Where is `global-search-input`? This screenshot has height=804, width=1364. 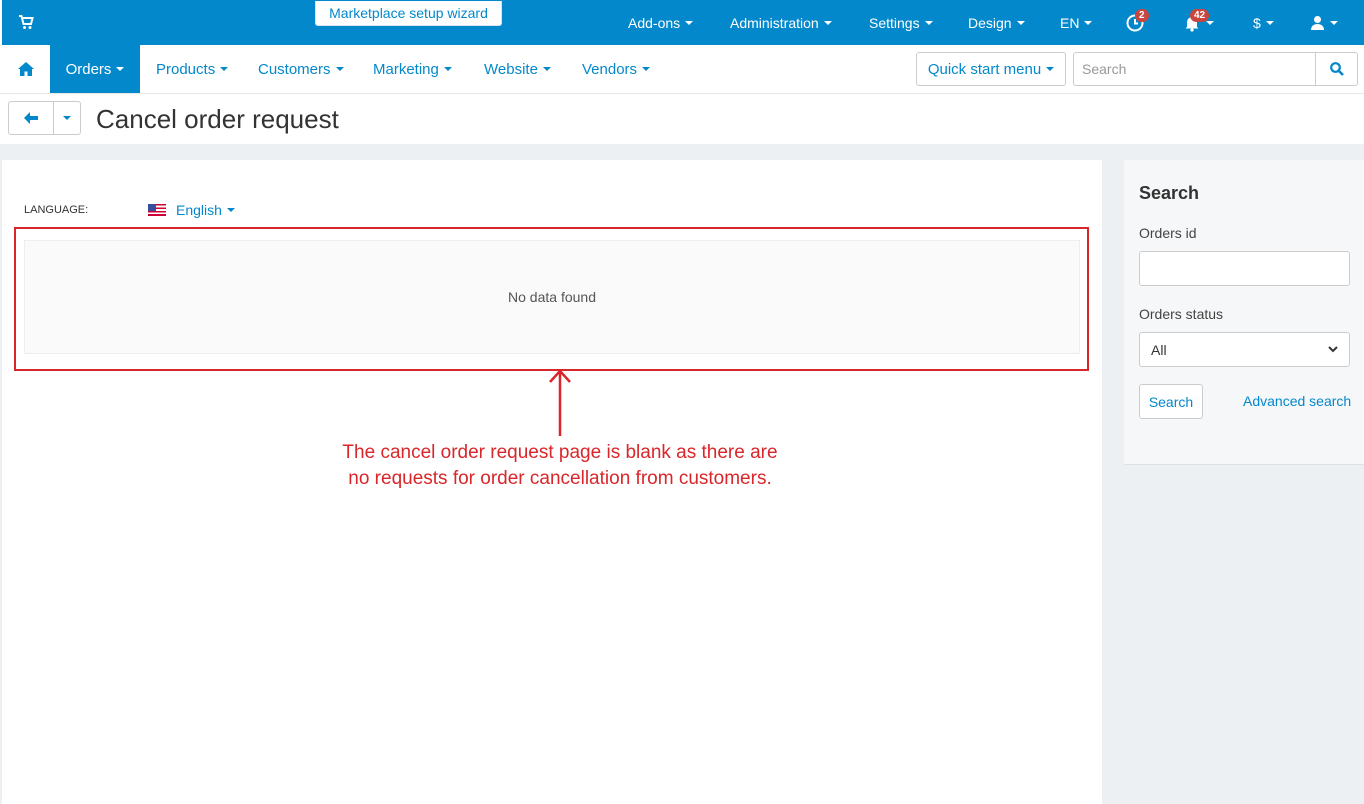
global-search-input is located at coordinates (1194, 69).